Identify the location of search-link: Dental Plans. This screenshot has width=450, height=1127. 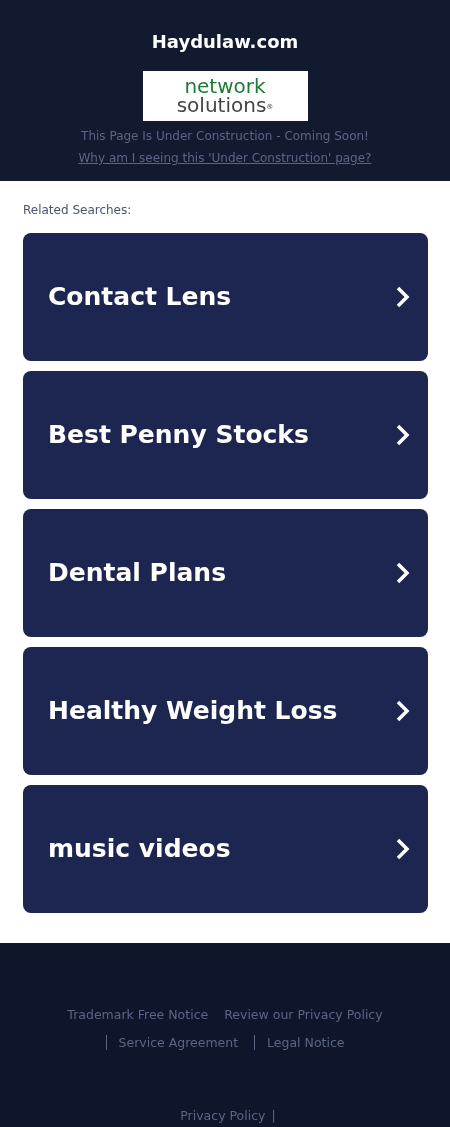
(225, 573).